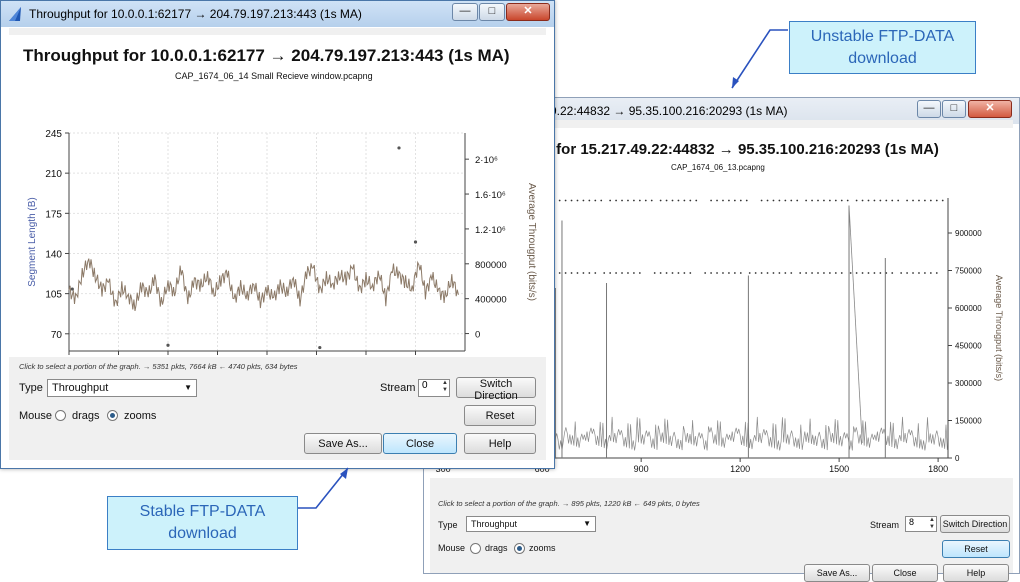 This screenshot has height=582, width=1020. Describe the element at coordinates (587, 523) in the screenshot. I see `chevron-down-icon: ▼` at that location.